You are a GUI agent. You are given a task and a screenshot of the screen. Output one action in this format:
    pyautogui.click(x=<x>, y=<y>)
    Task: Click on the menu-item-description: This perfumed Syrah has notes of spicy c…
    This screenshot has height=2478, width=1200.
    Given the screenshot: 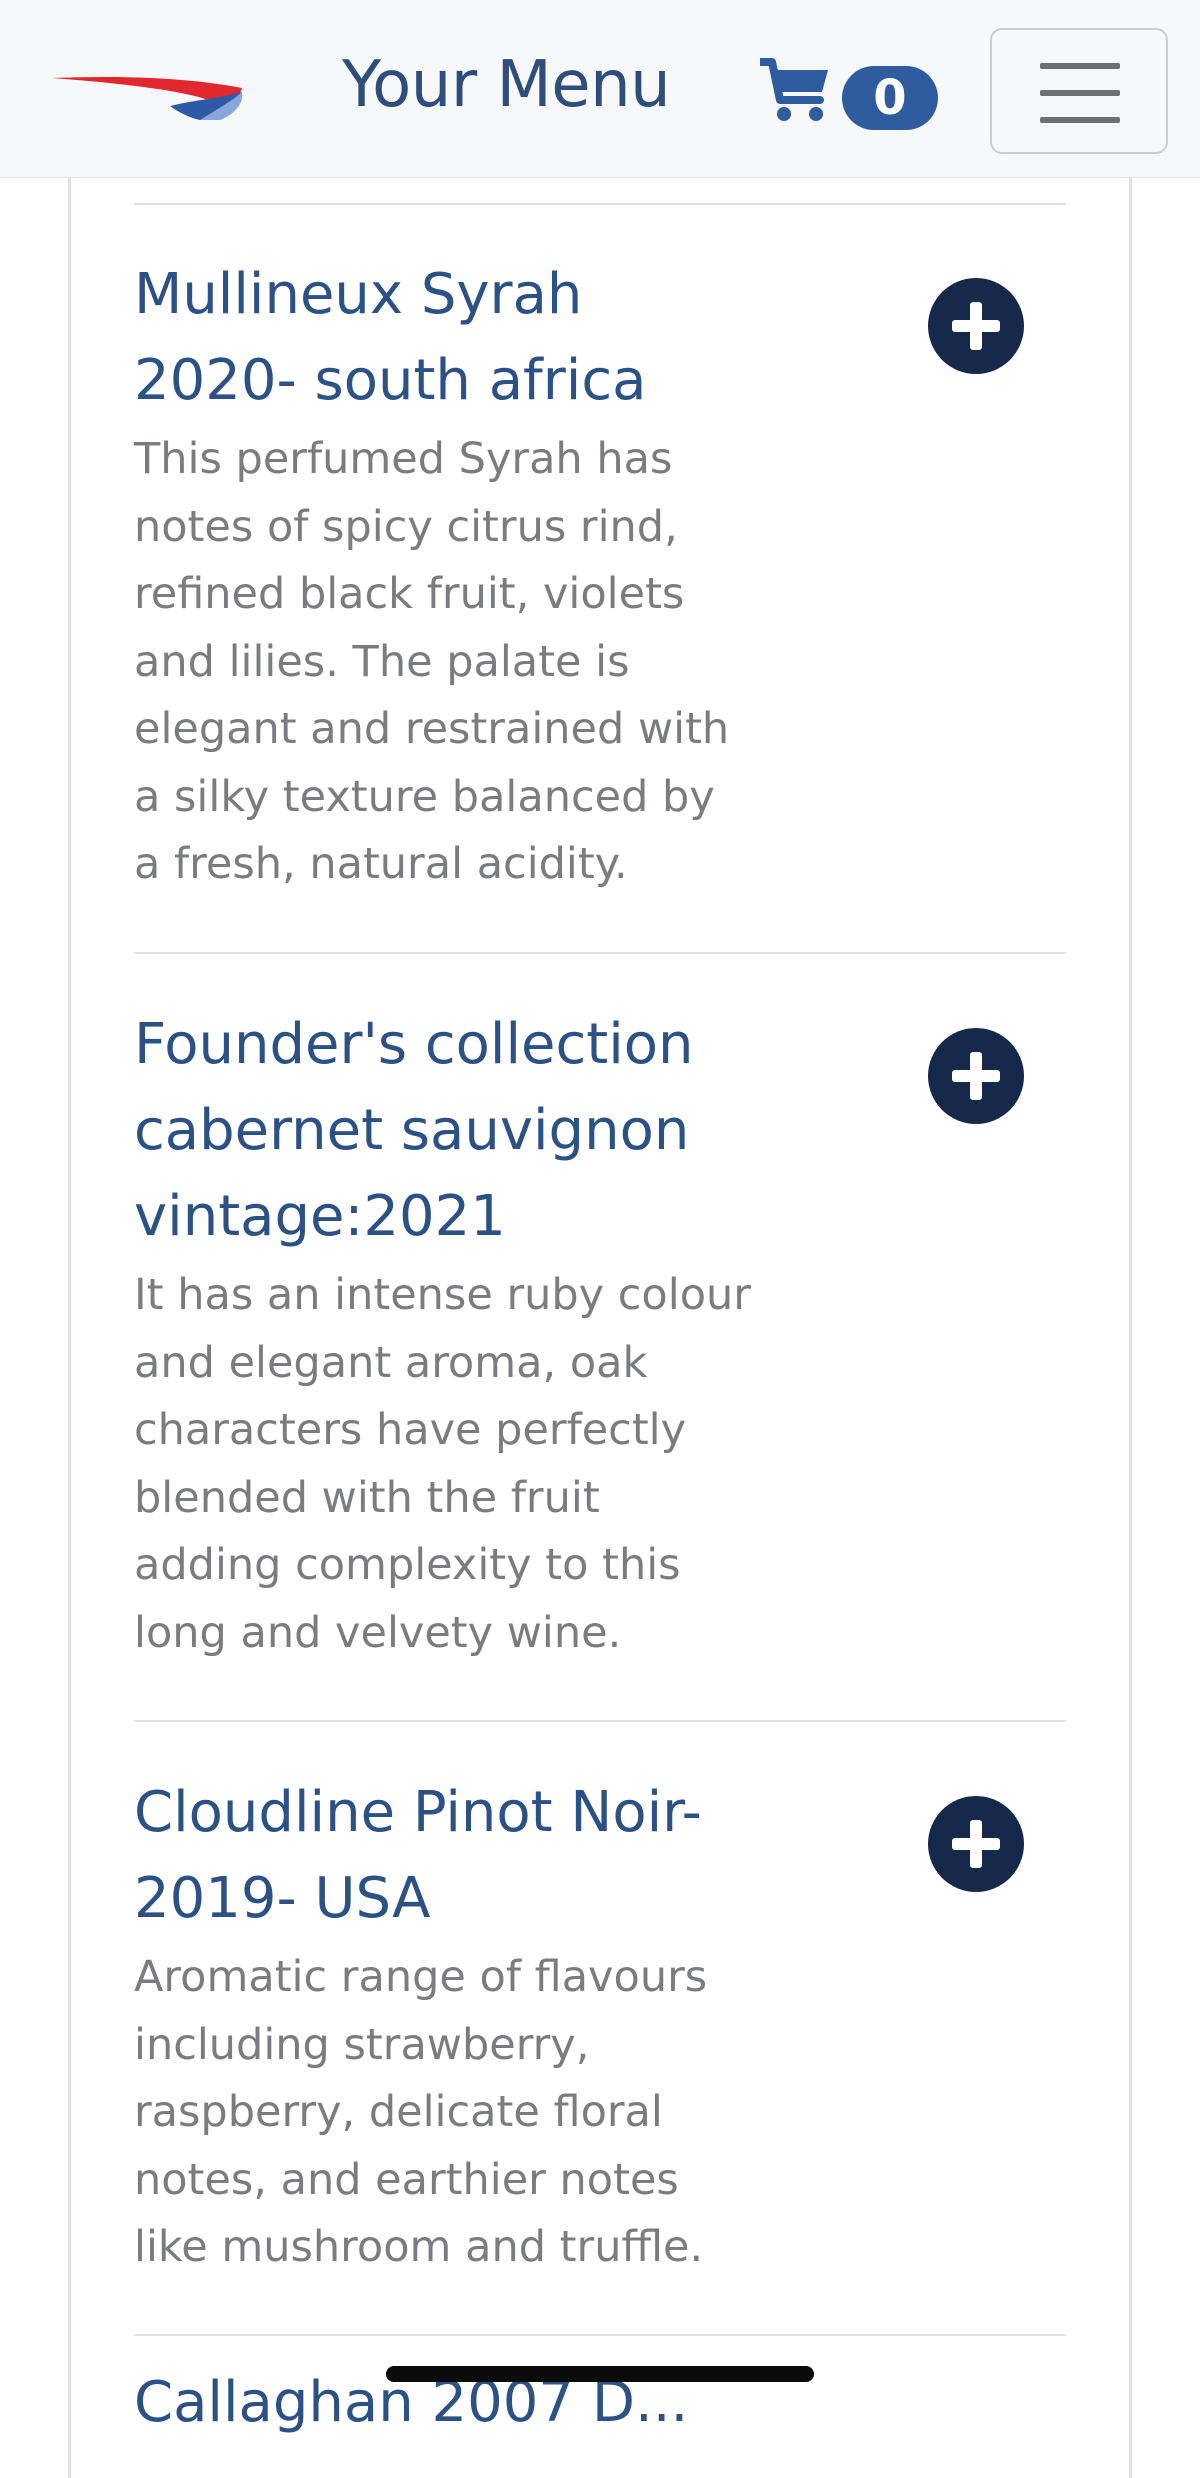 What is the action you would take?
    pyautogui.click(x=432, y=661)
    